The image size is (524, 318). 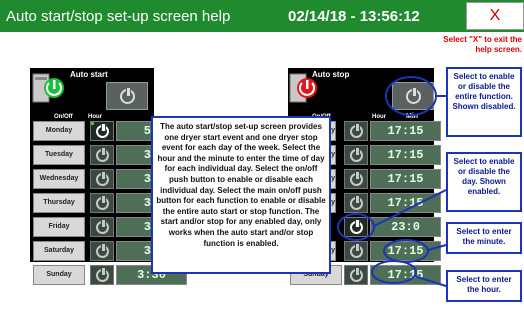 I want to click on stop-saturday-toggle, so click(x=356, y=251).